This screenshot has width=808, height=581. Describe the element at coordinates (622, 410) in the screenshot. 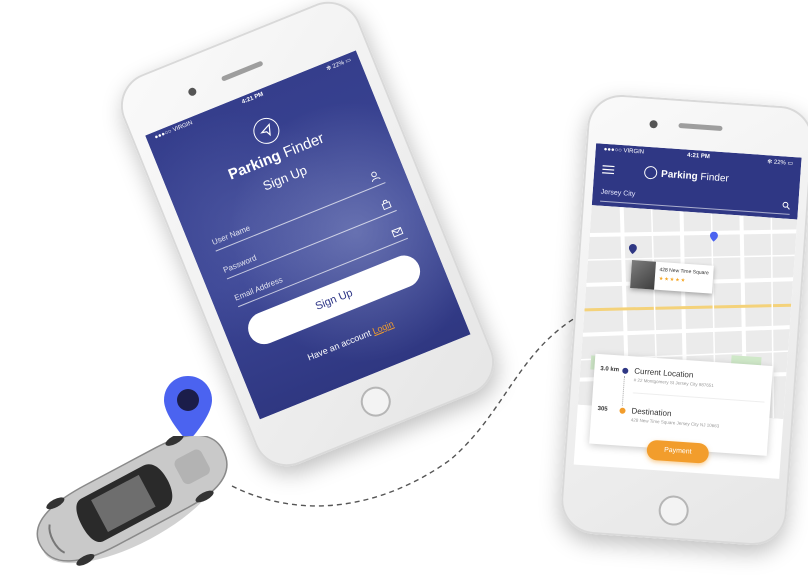

I see `destination-dot` at that location.